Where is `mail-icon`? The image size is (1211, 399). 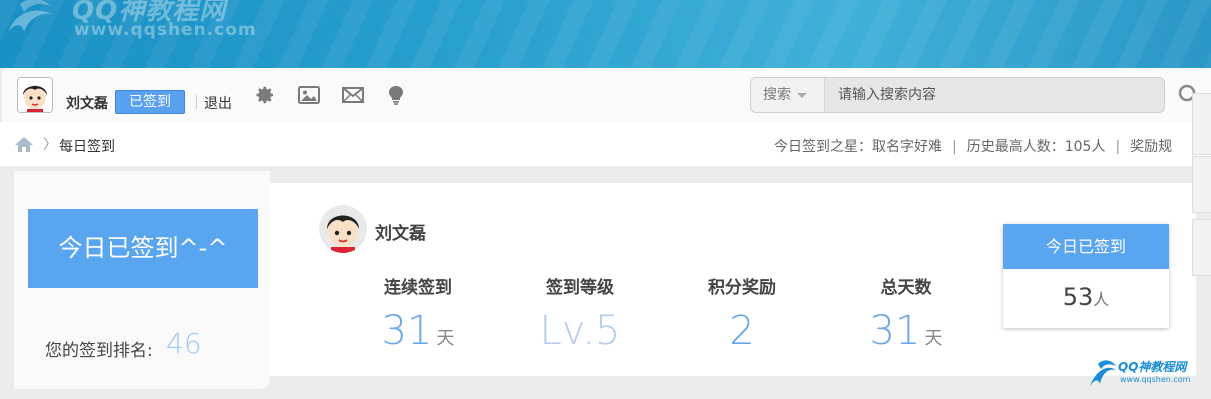
mail-icon is located at coordinates (353, 95).